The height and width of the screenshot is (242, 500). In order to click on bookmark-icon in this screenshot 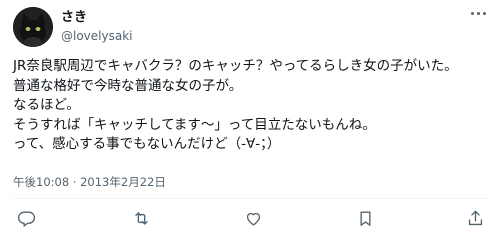, I will do `click(365, 218)`.